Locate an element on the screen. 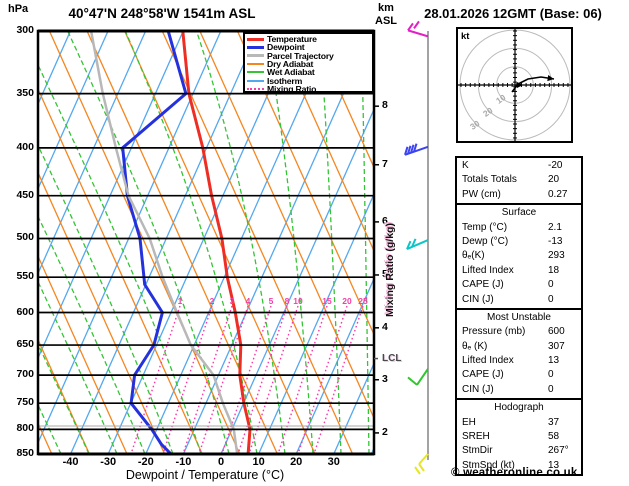 The image size is (629, 486). pressure-tick-label: 600 is located at coordinates (25, 311).